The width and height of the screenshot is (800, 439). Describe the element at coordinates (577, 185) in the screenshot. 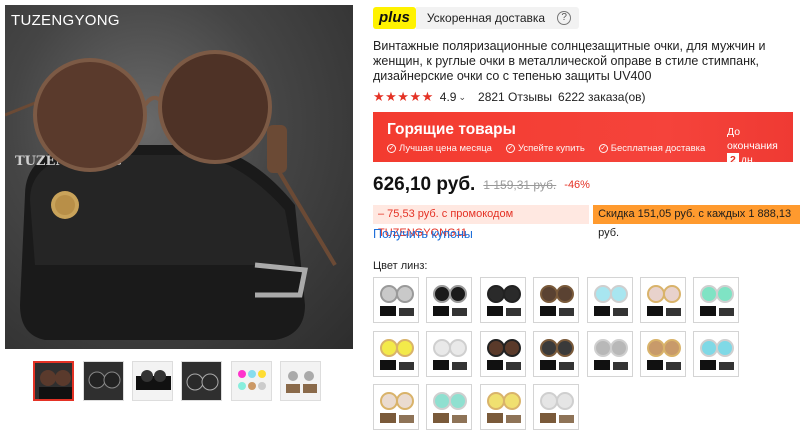

I see `discount-badge: -46%` at that location.